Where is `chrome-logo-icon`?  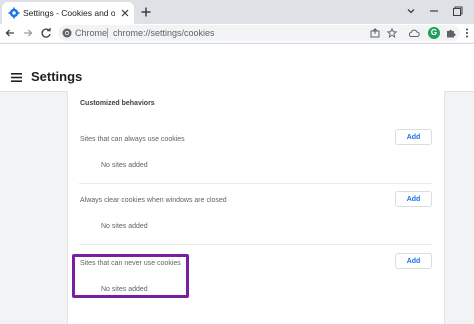
chrome-logo-icon is located at coordinates (67, 33).